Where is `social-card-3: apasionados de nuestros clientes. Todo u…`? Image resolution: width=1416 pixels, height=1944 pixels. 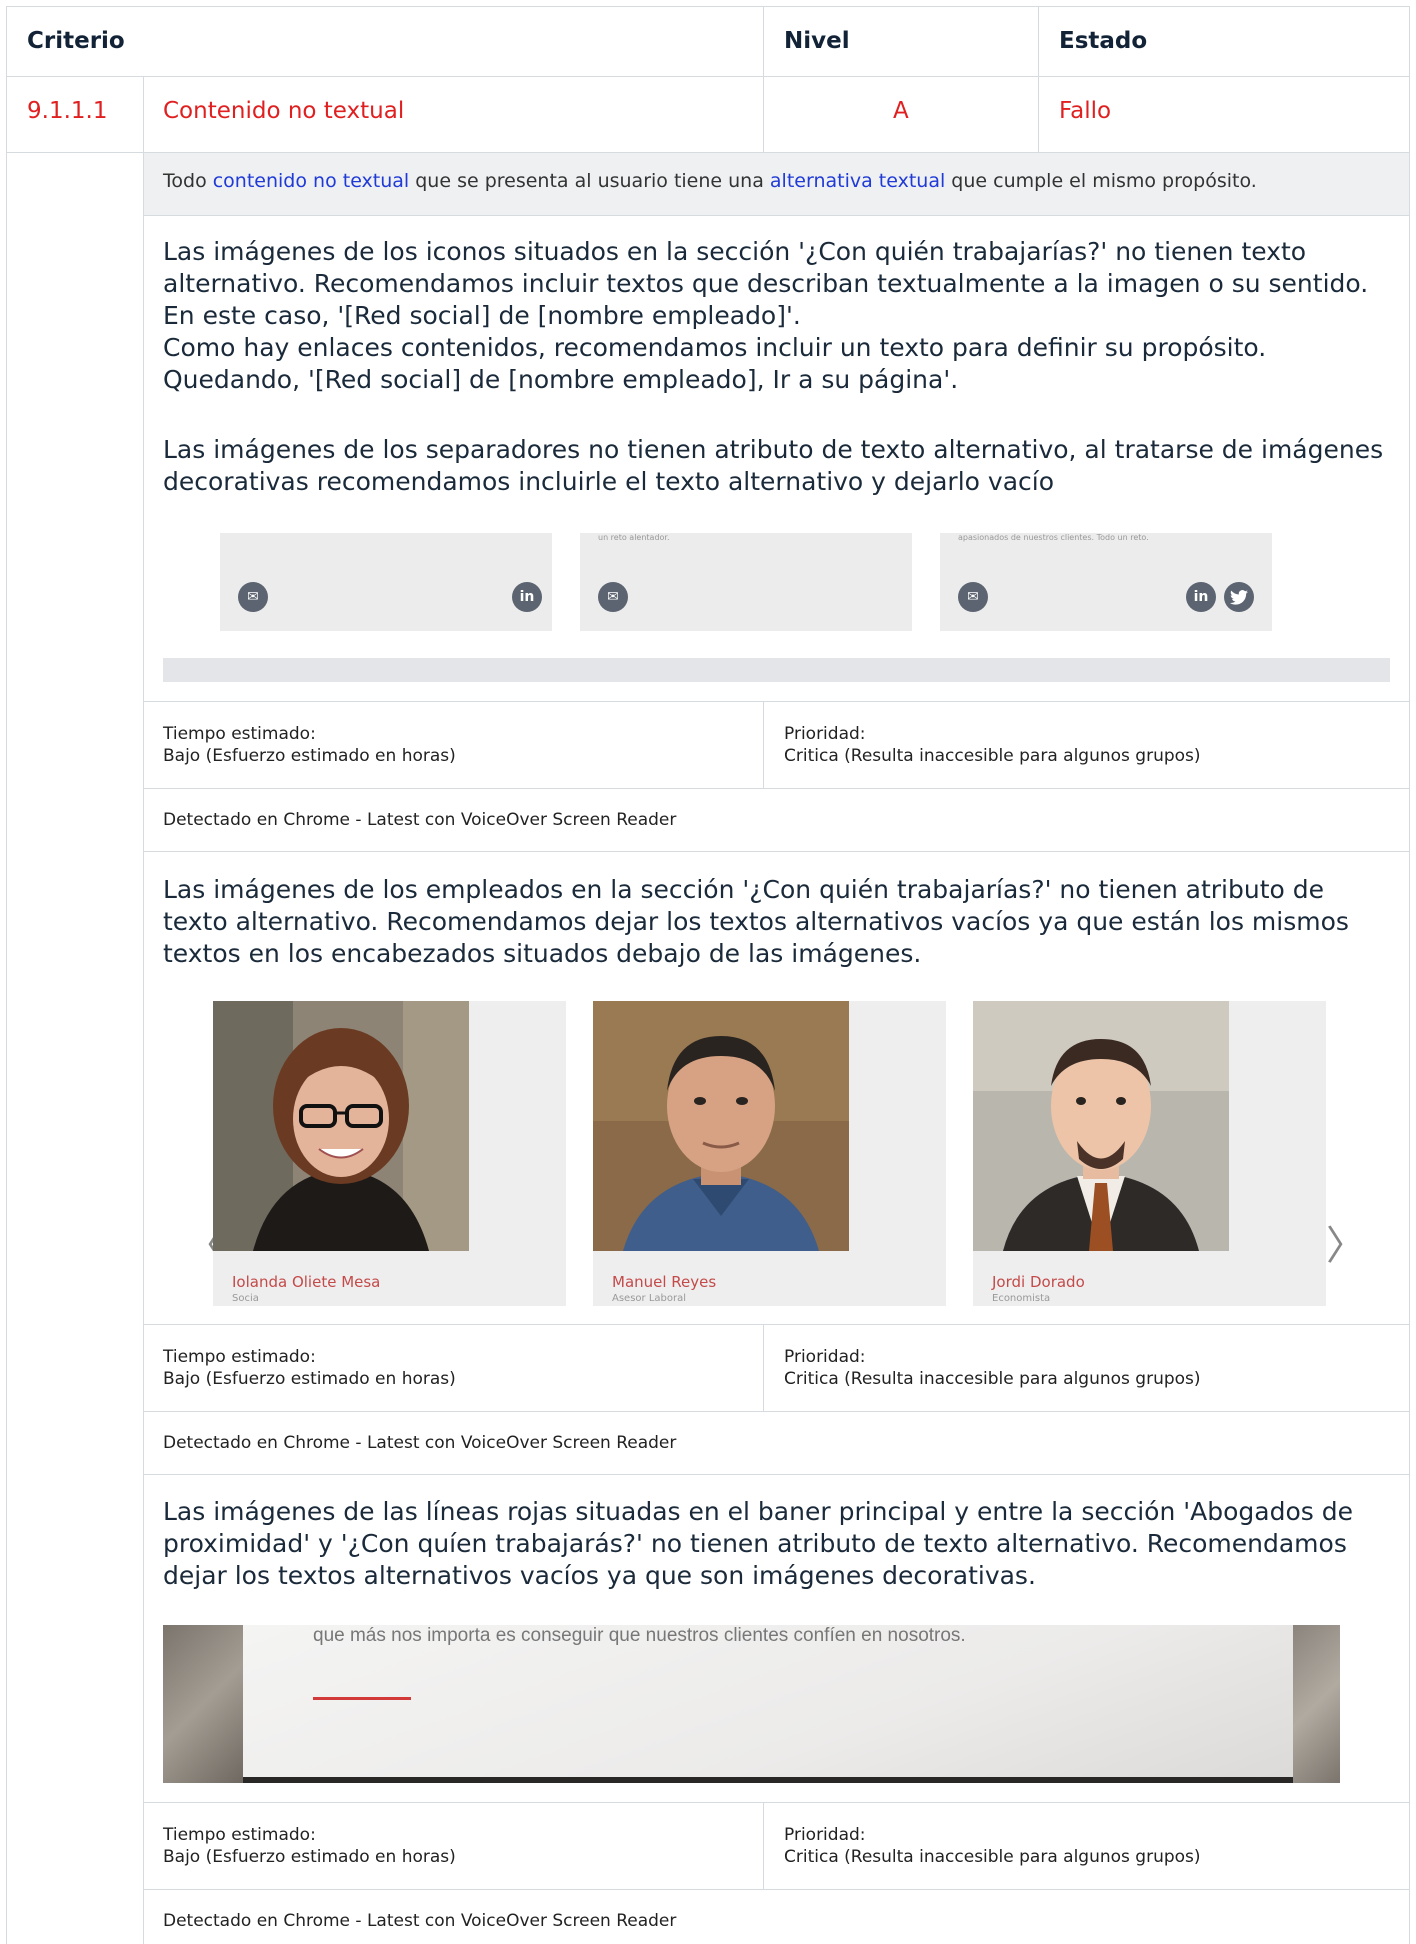
social-card-3: apasionados de nuestros clientes. Todo u… is located at coordinates (1106, 582).